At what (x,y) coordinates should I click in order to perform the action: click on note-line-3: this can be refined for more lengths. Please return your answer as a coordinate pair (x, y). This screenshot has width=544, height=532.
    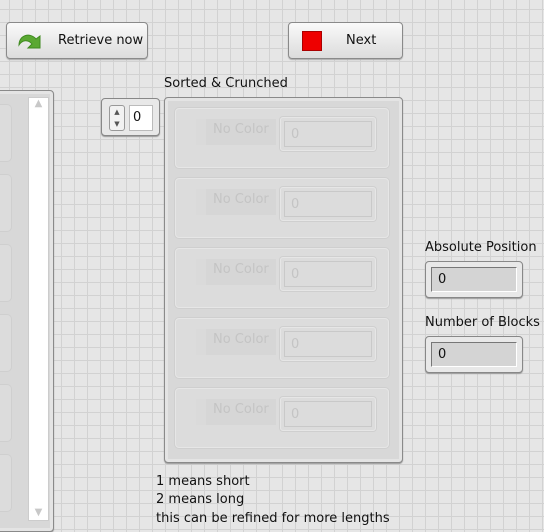
    Looking at the image, I should click on (273, 518).